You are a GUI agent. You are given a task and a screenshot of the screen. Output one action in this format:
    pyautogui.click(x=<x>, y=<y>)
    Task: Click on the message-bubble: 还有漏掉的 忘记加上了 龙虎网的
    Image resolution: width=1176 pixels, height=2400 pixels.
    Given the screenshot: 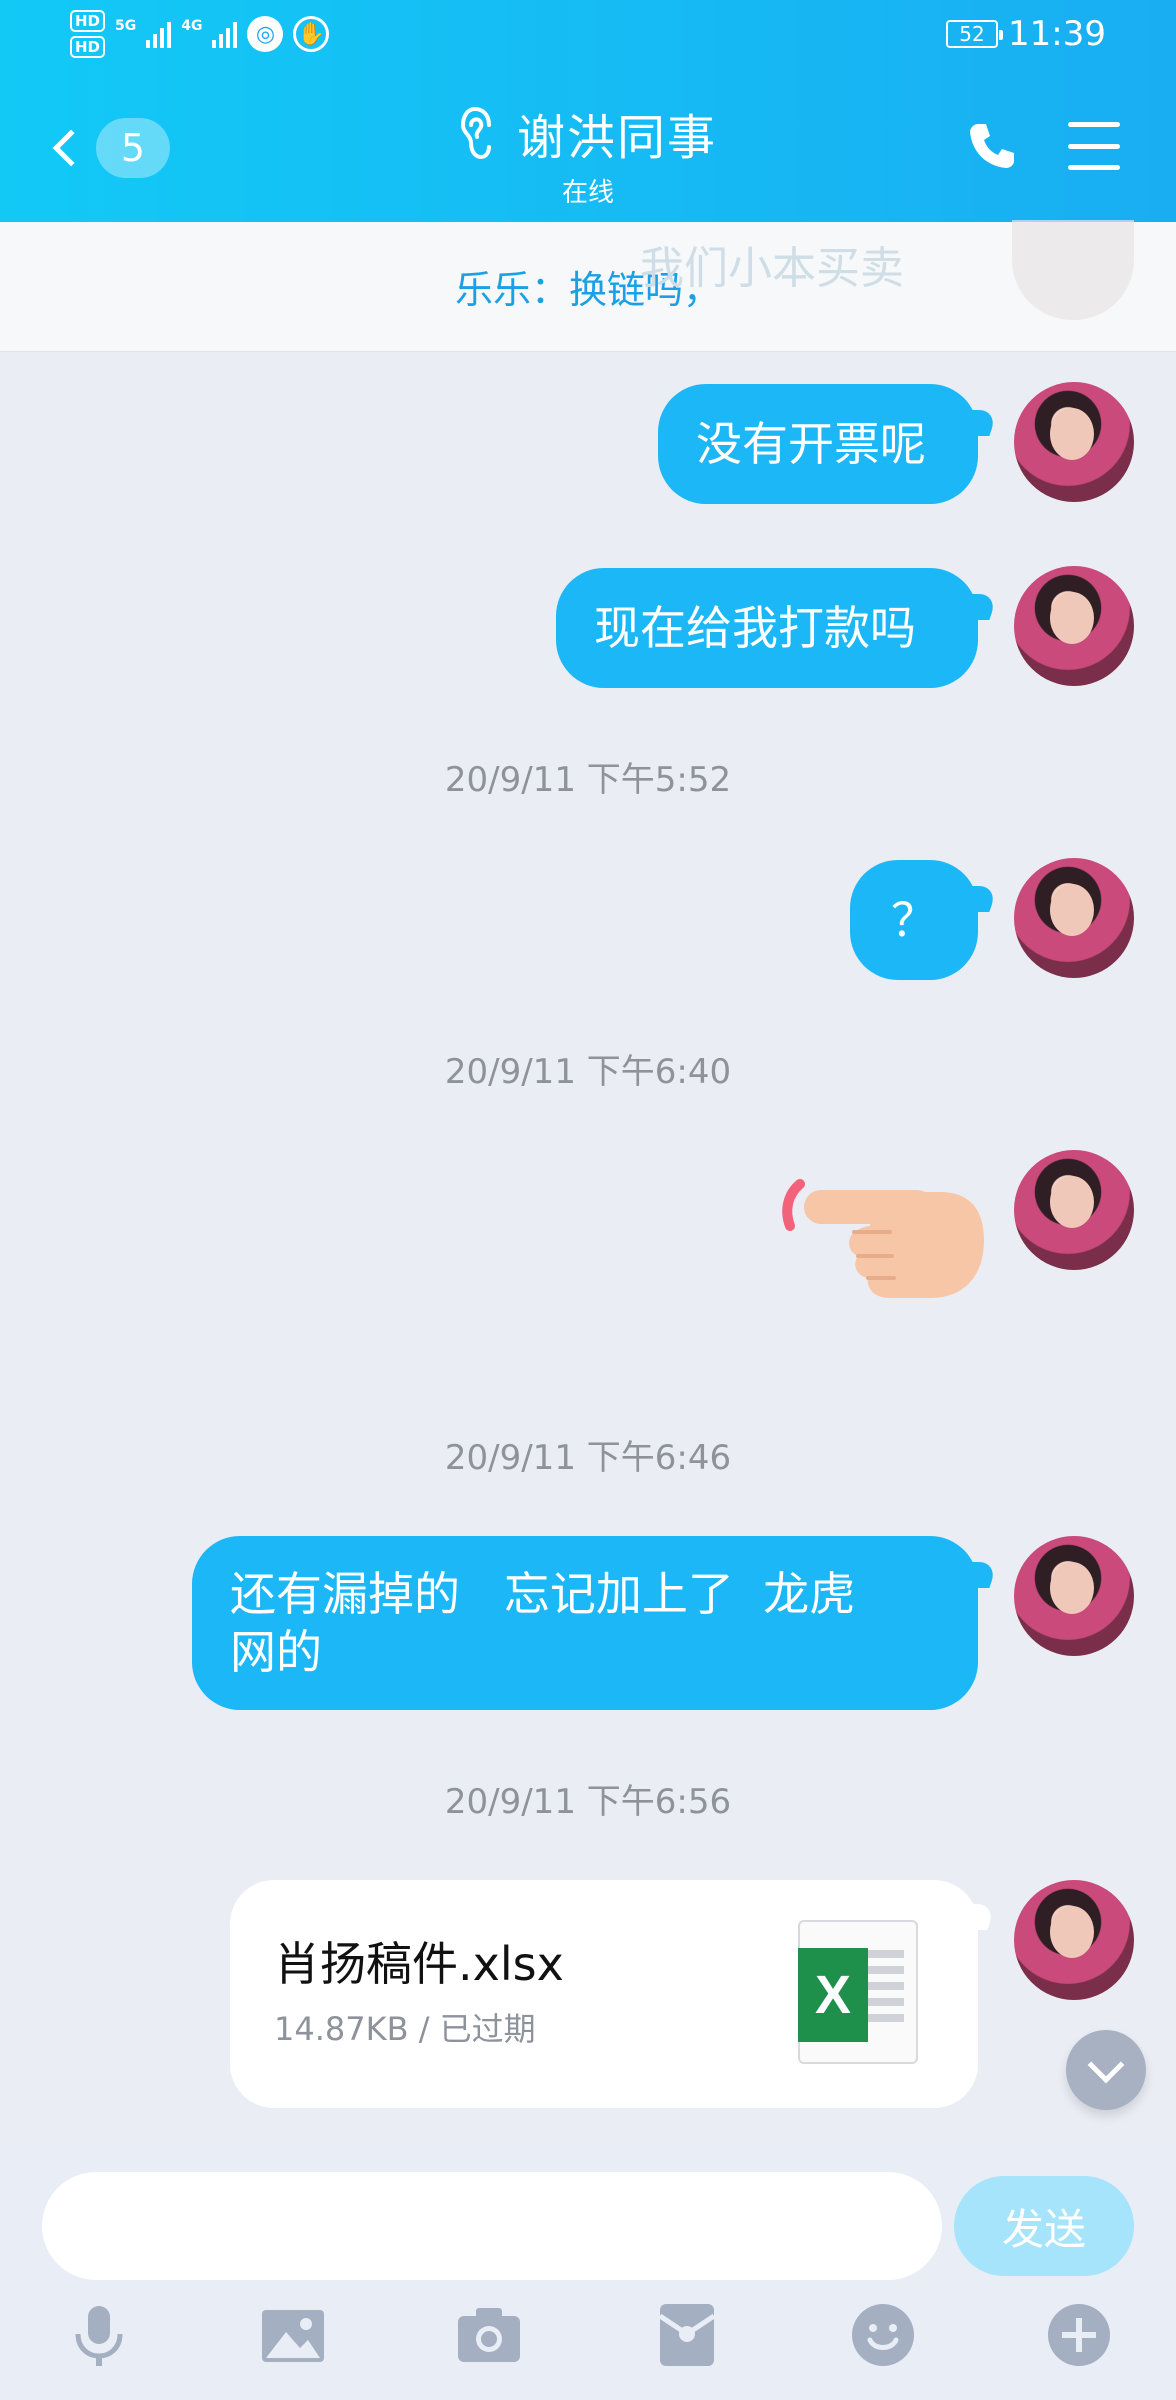 What is the action you would take?
    pyautogui.click(x=585, y=1623)
    